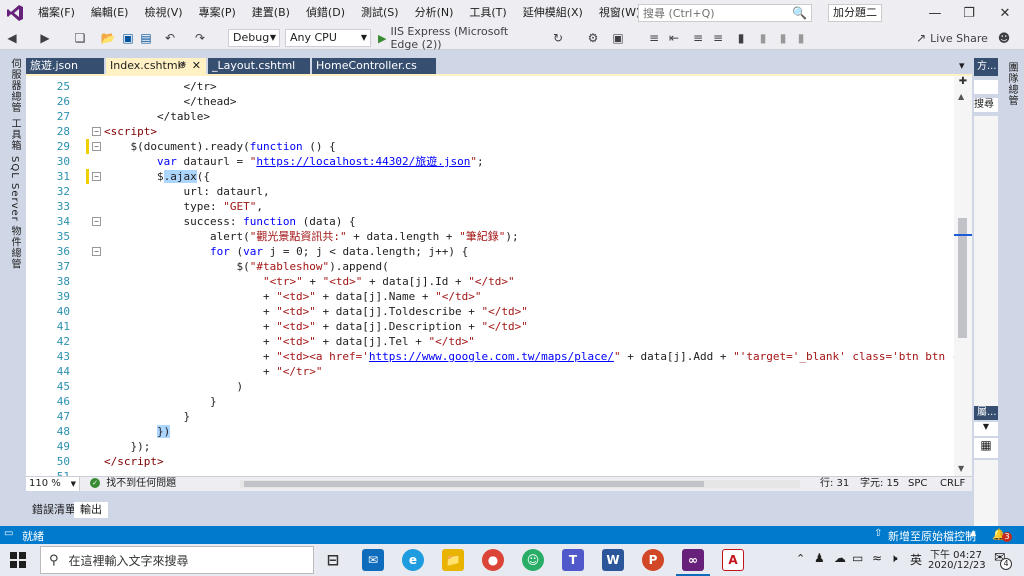  Describe the element at coordinates (373, 560) in the screenshot. I see `mail-icon: ✉` at that location.